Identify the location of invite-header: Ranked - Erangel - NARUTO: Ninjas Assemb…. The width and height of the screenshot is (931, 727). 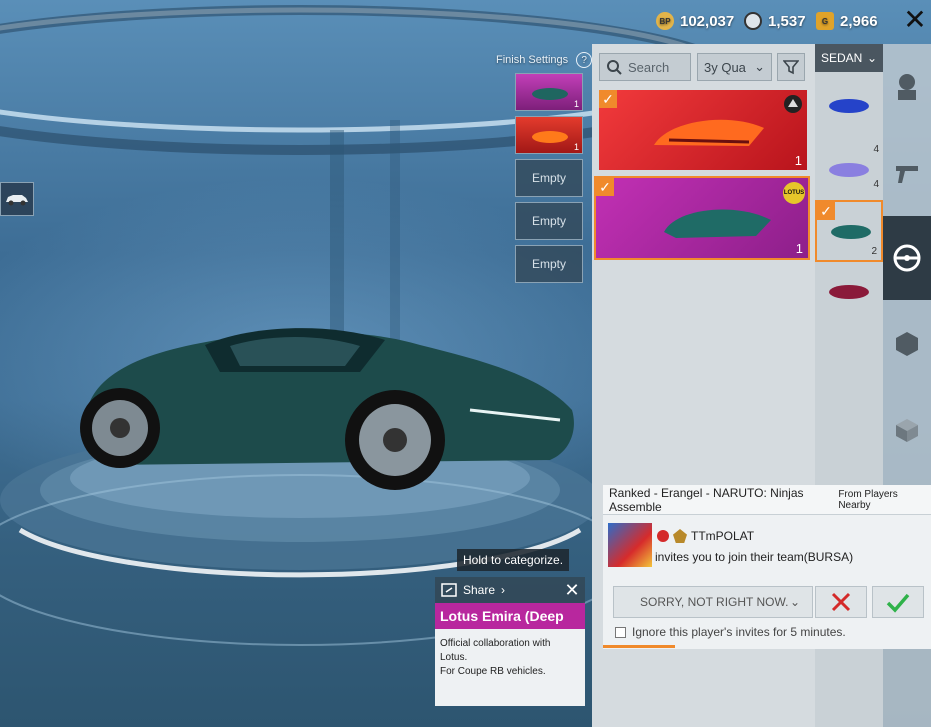
(767, 500).